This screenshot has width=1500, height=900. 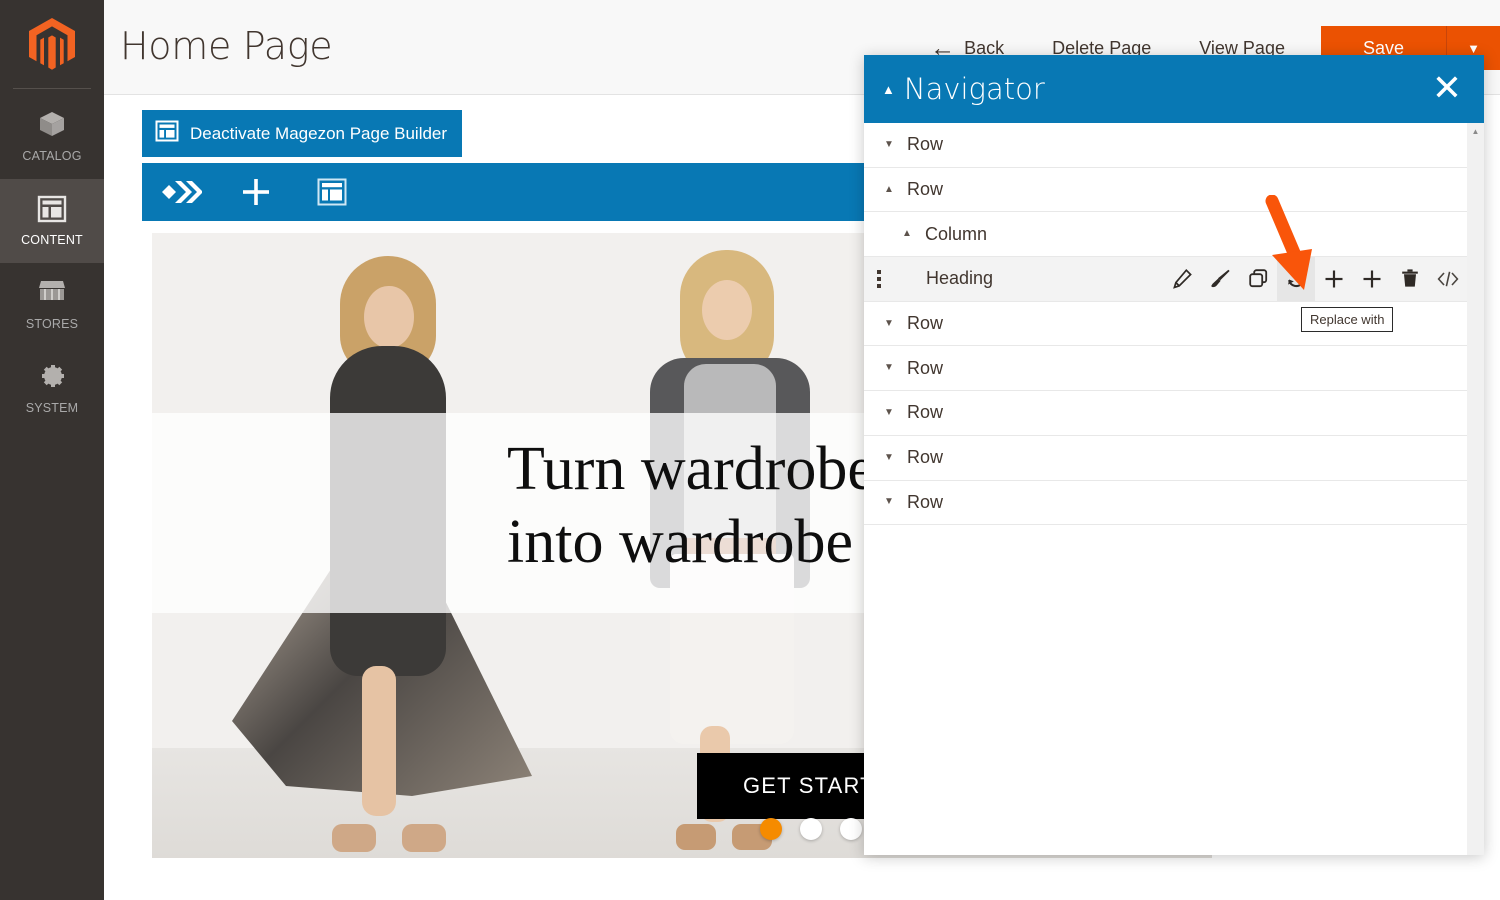 What do you see at coordinates (691, 469) in the screenshot?
I see `hero-heading-line1: Turn wardrobe` at bounding box center [691, 469].